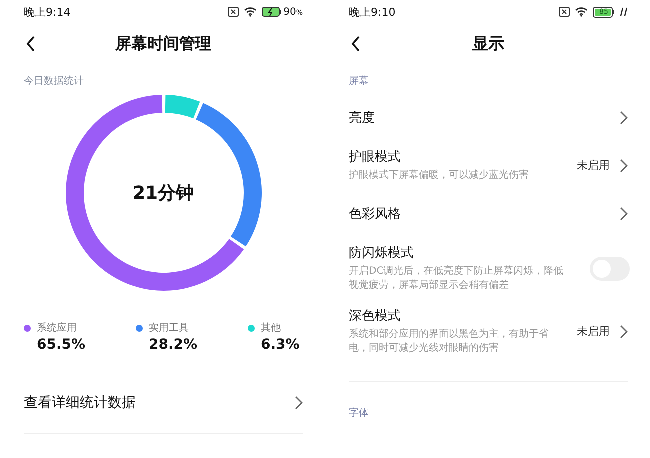  Describe the element at coordinates (54, 81) in the screenshot. I see `section-label: 今日数据统计` at that location.